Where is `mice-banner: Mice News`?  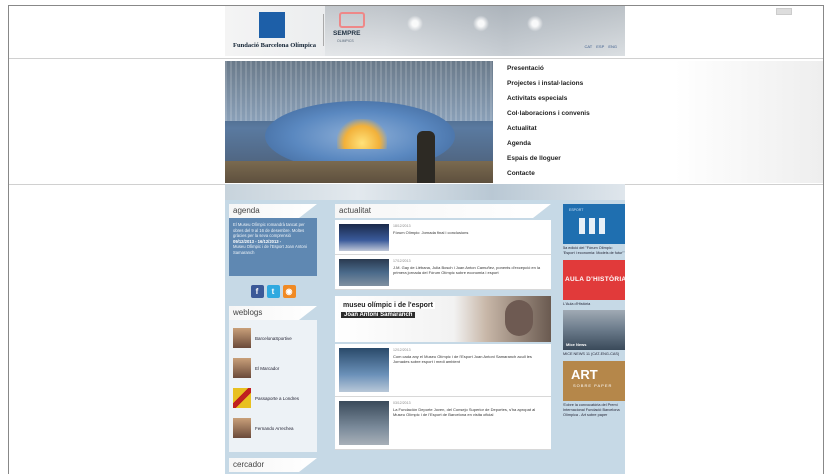 mice-banner: Mice News is located at coordinates (594, 330).